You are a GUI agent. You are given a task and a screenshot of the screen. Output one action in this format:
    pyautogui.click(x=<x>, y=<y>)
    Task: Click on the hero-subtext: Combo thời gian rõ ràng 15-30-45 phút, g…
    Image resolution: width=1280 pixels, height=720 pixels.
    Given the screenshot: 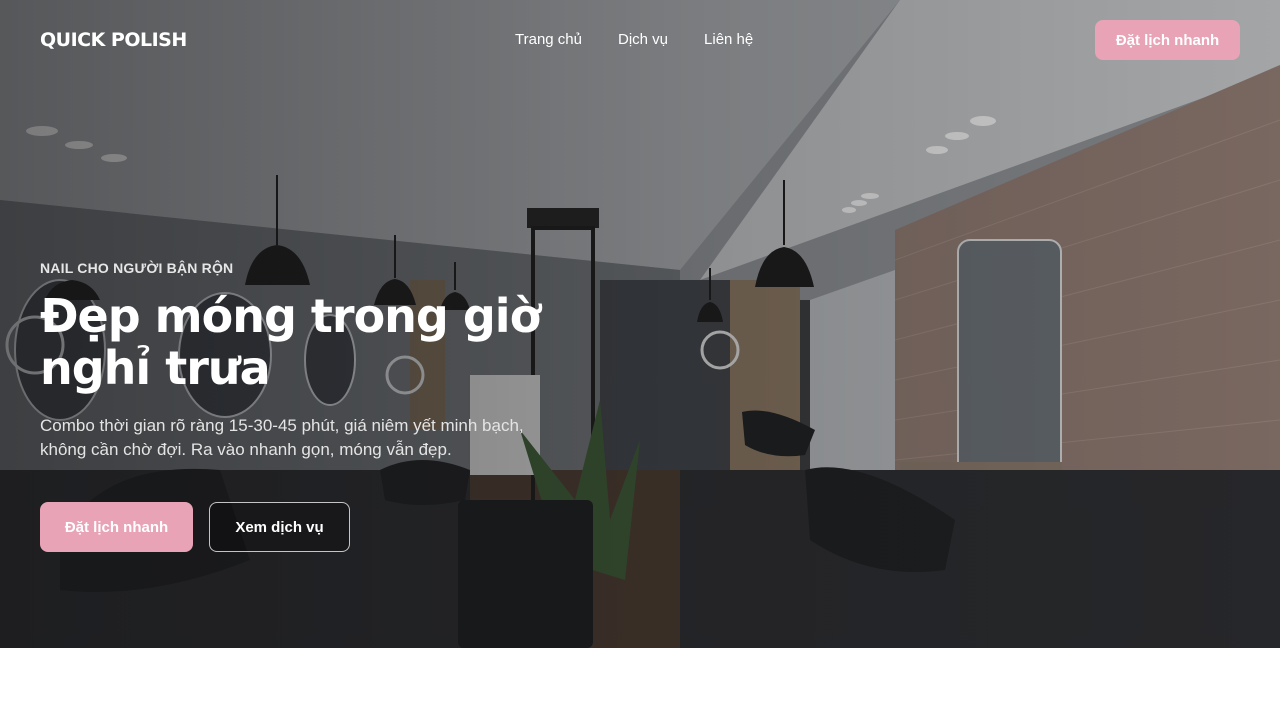 What is the action you would take?
    pyautogui.click(x=282, y=437)
    